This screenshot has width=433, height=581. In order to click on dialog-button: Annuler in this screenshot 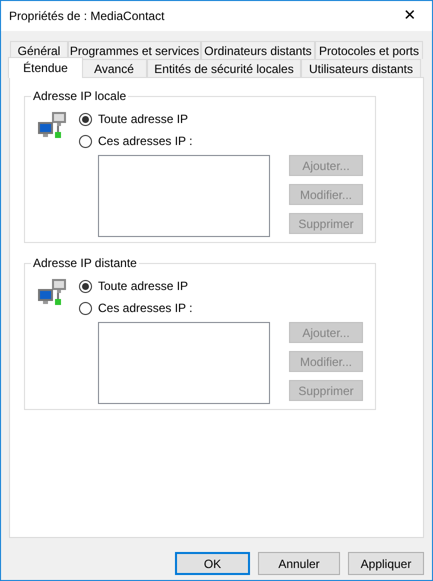, I will do `click(299, 563)`.